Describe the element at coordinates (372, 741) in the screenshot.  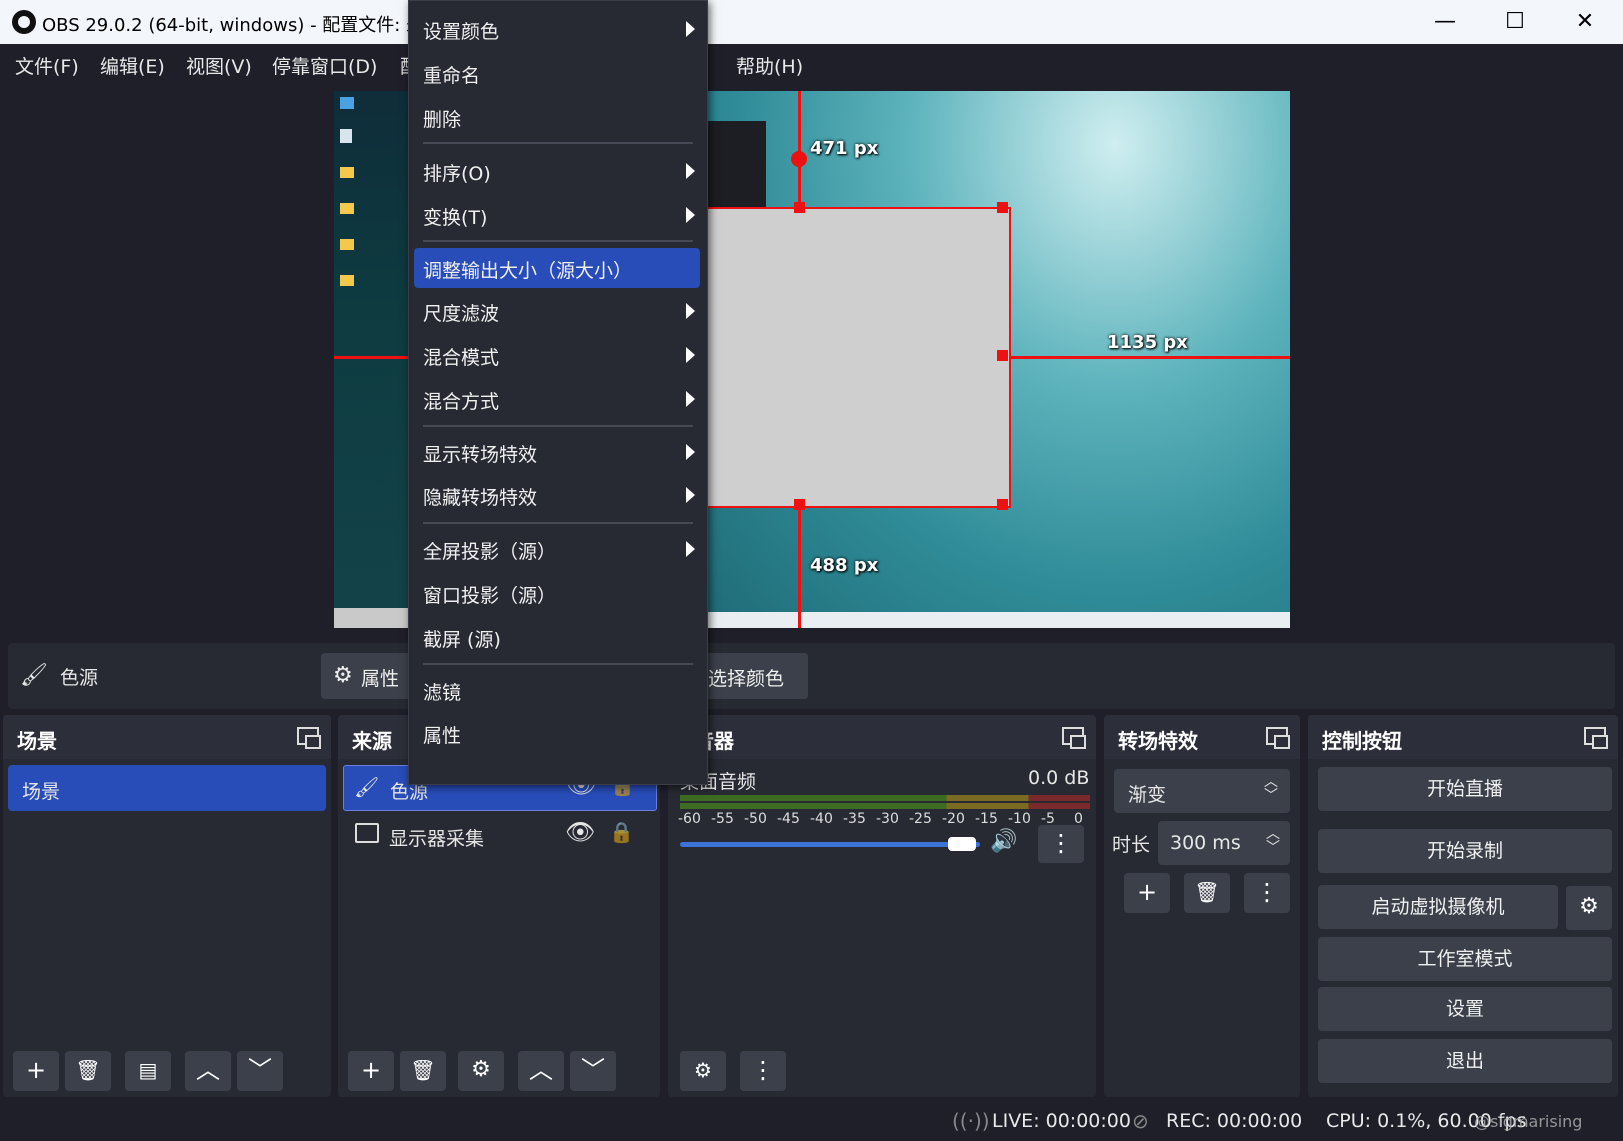
I see `sources-title: 来源` at that location.